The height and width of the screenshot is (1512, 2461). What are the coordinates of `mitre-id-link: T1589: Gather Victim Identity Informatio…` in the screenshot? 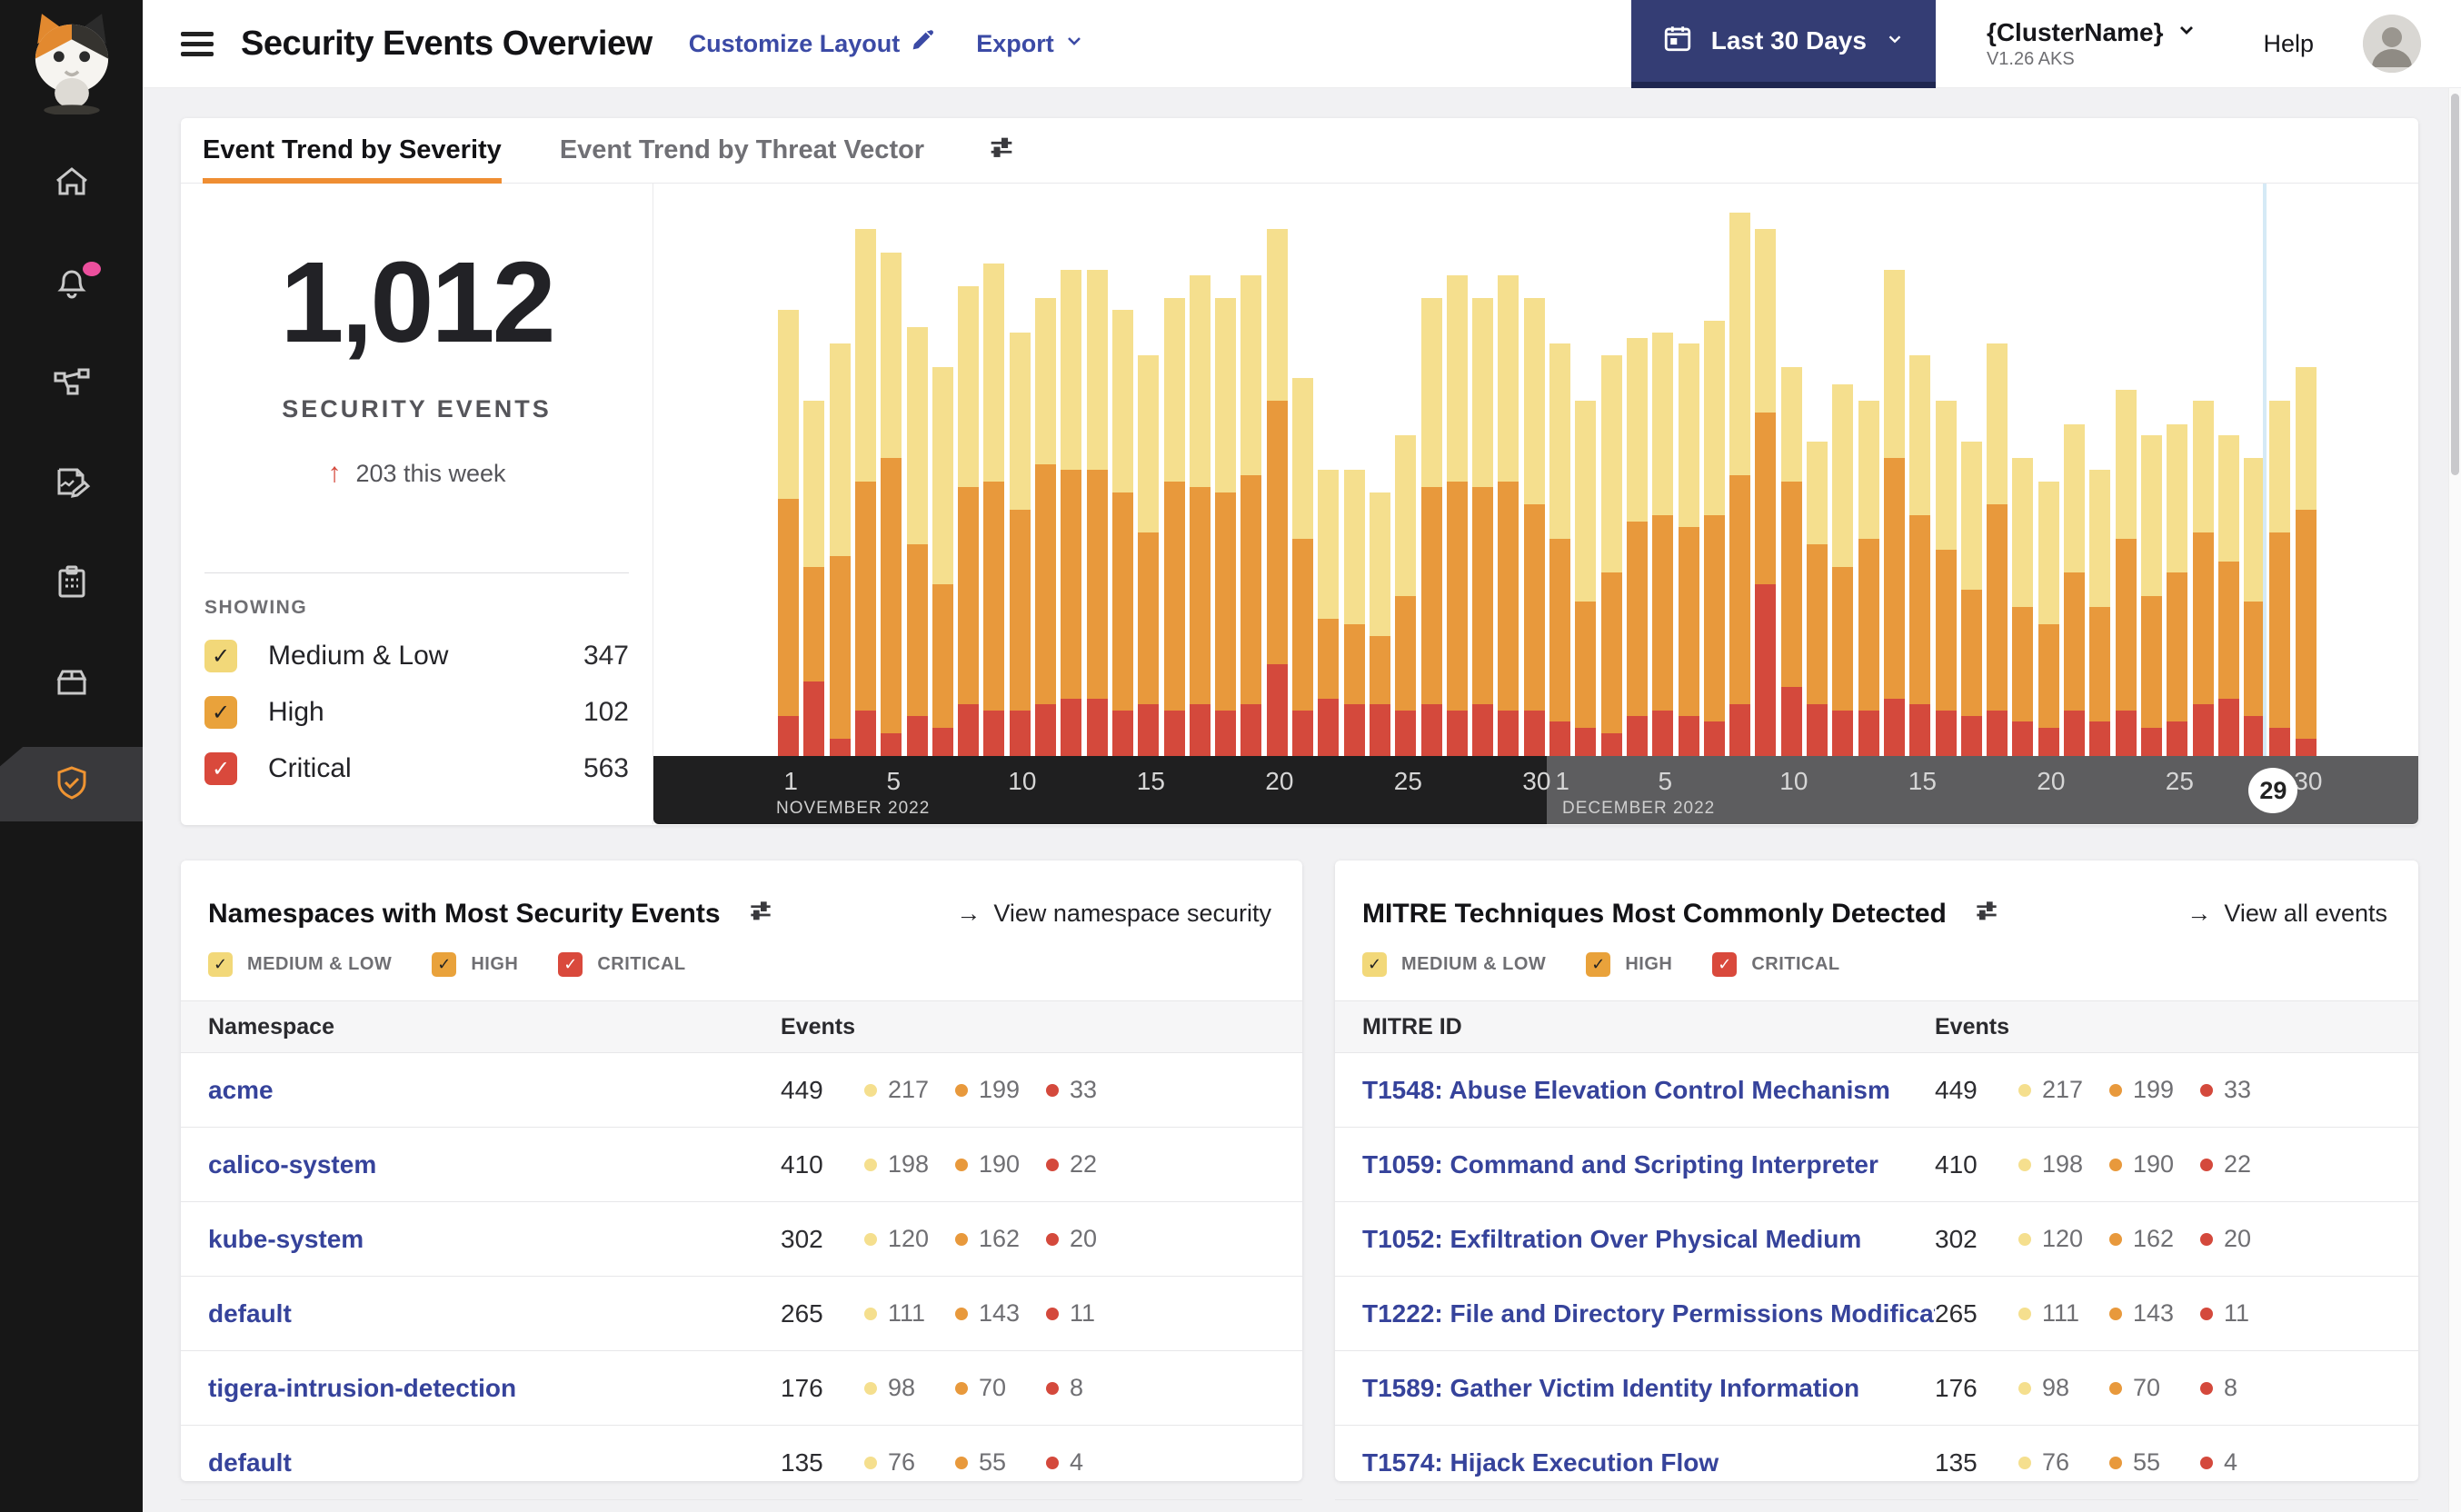 It's located at (1648, 1388).